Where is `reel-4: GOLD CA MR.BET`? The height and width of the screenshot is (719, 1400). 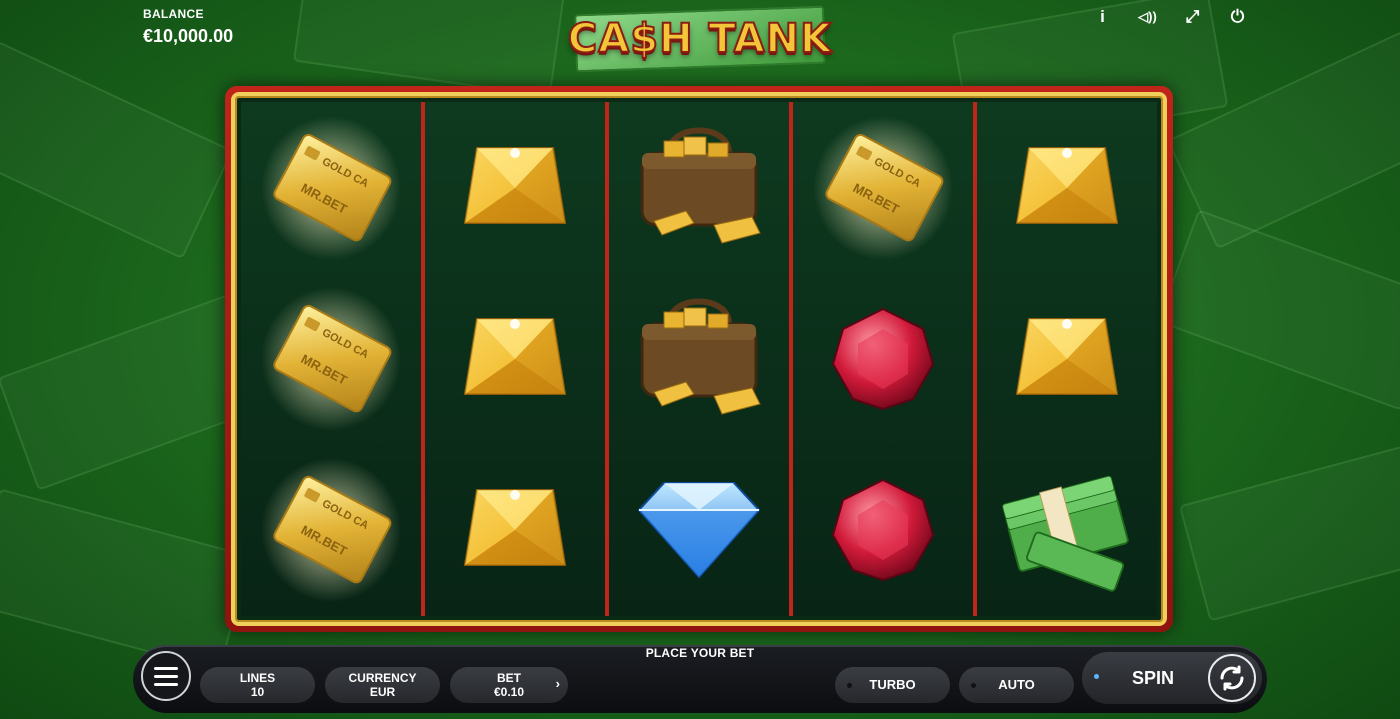 reel-4: GOLD CA MR.BET is located at coordinates (881, 359).